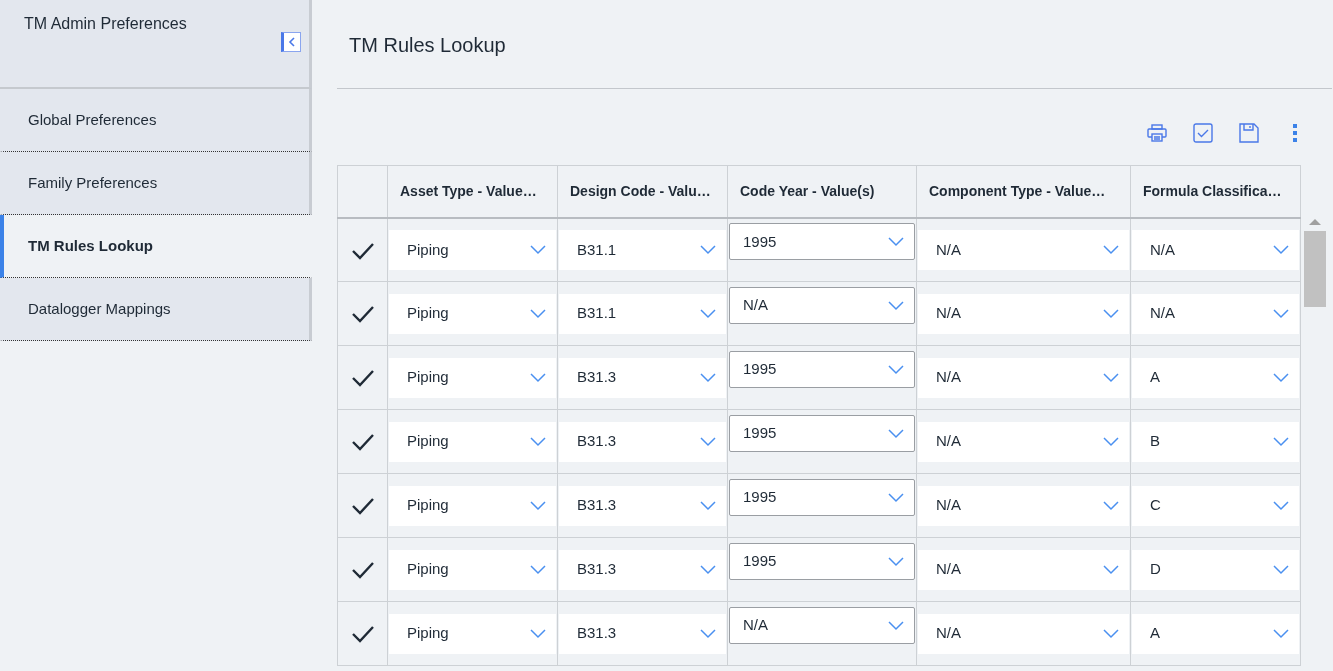 The image size is (1333, 671). I want to click on print-button, so click(1157, 133).